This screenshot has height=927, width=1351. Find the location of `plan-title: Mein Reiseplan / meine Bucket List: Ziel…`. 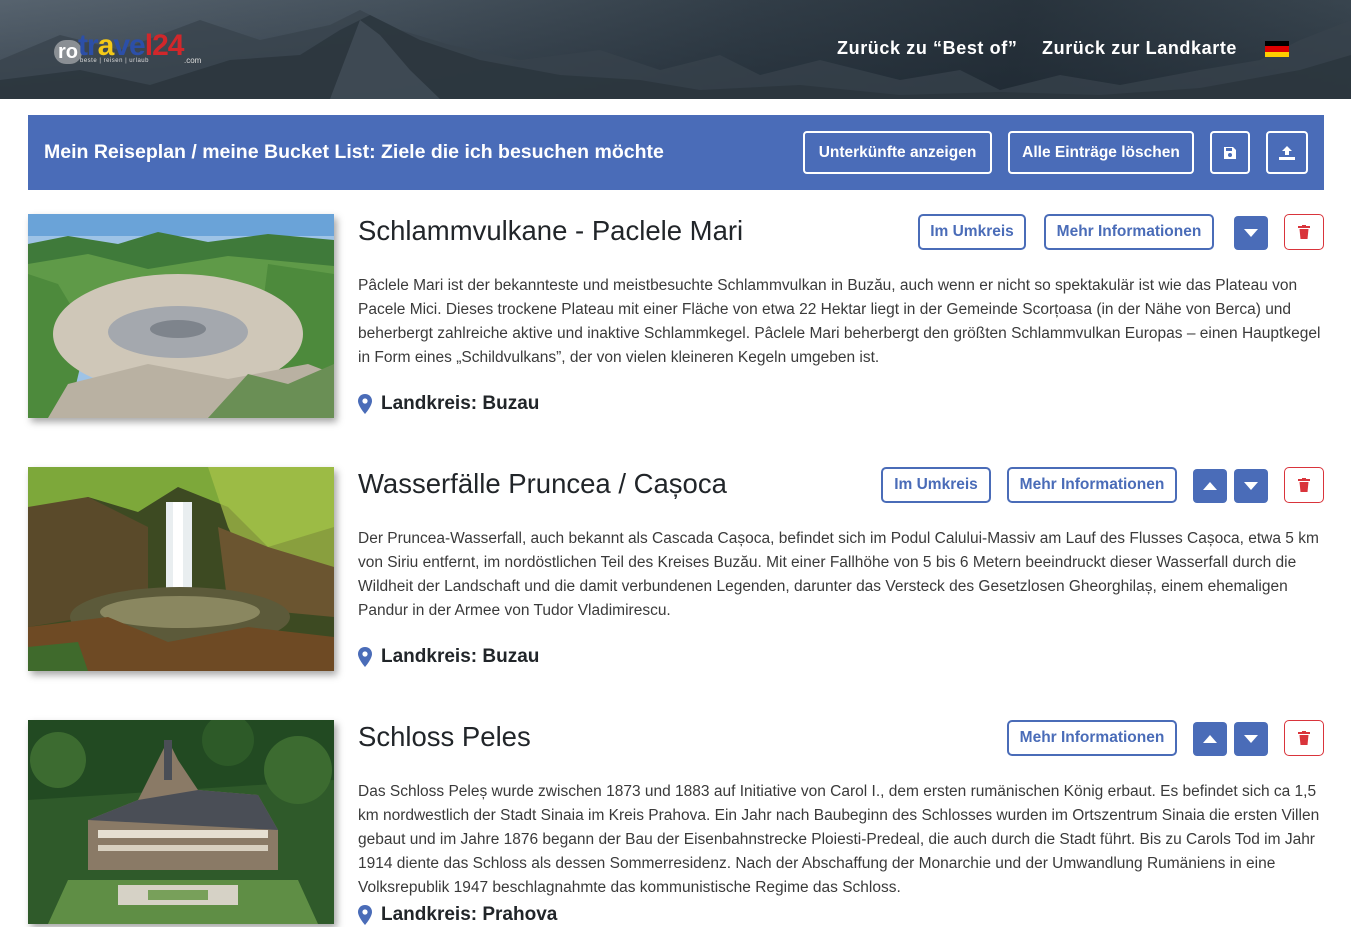

plan-title: Mein Reiseplan / meine Bucket List: Ziel… is located at coordinates (354, 152).